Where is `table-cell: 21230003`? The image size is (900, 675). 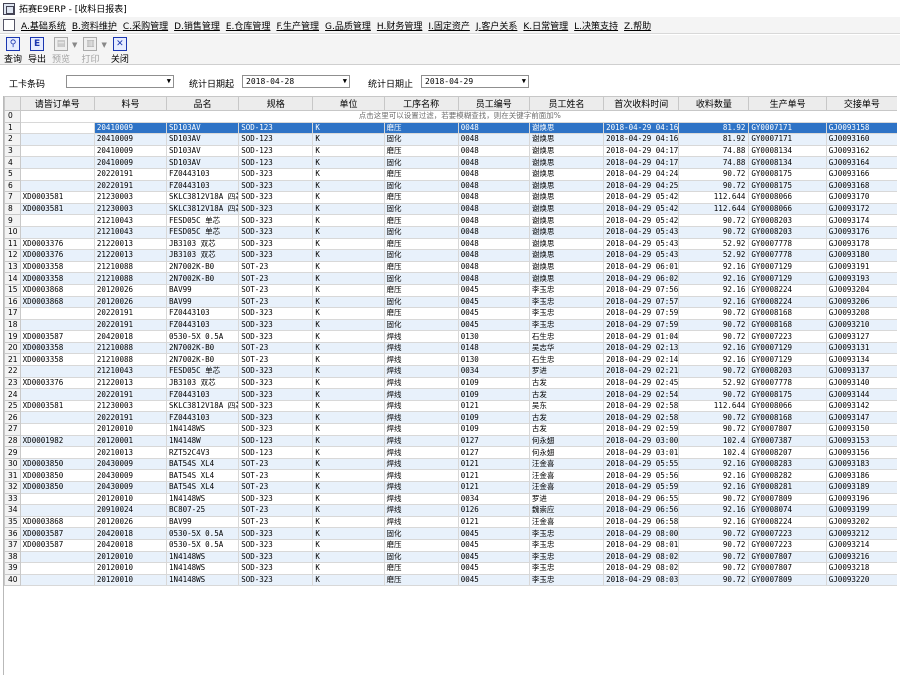
table-cell: 21230003 is located at coordinates (130, 406).